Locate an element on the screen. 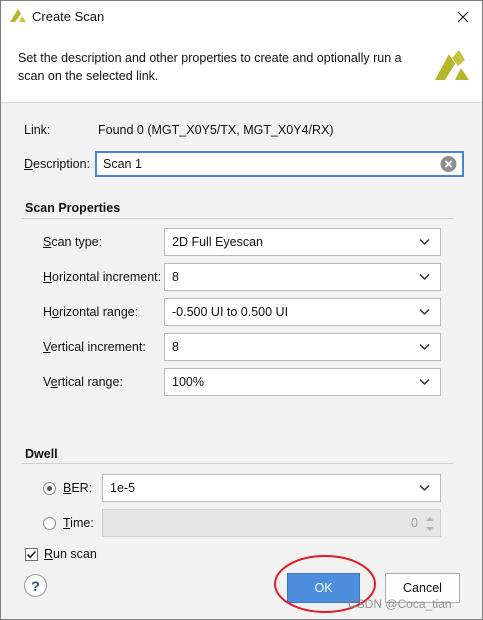 This screenshot has width=483, height=620. time-spinner: 0 is located at coordinates (271, 523).